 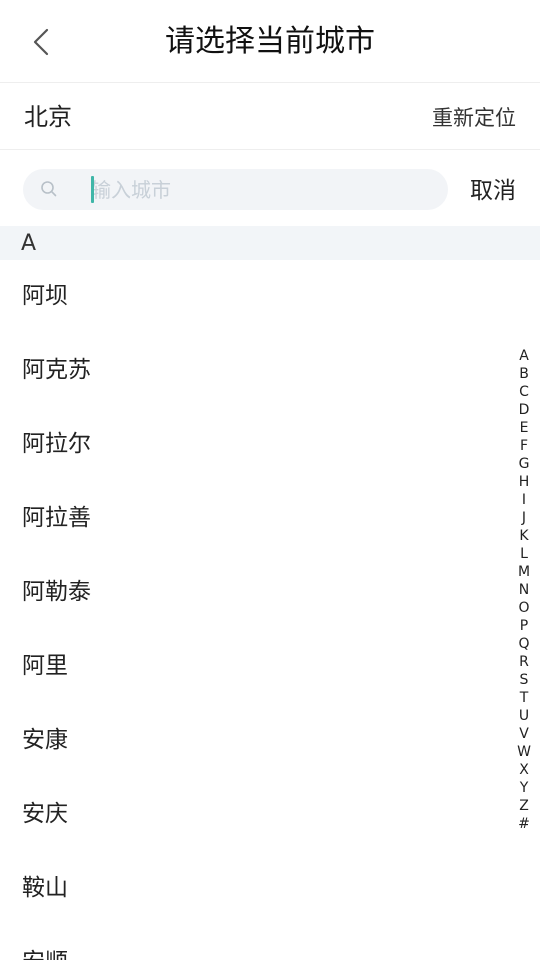 I want to click on city-item: 阿坝, so click(x=270, y=297).